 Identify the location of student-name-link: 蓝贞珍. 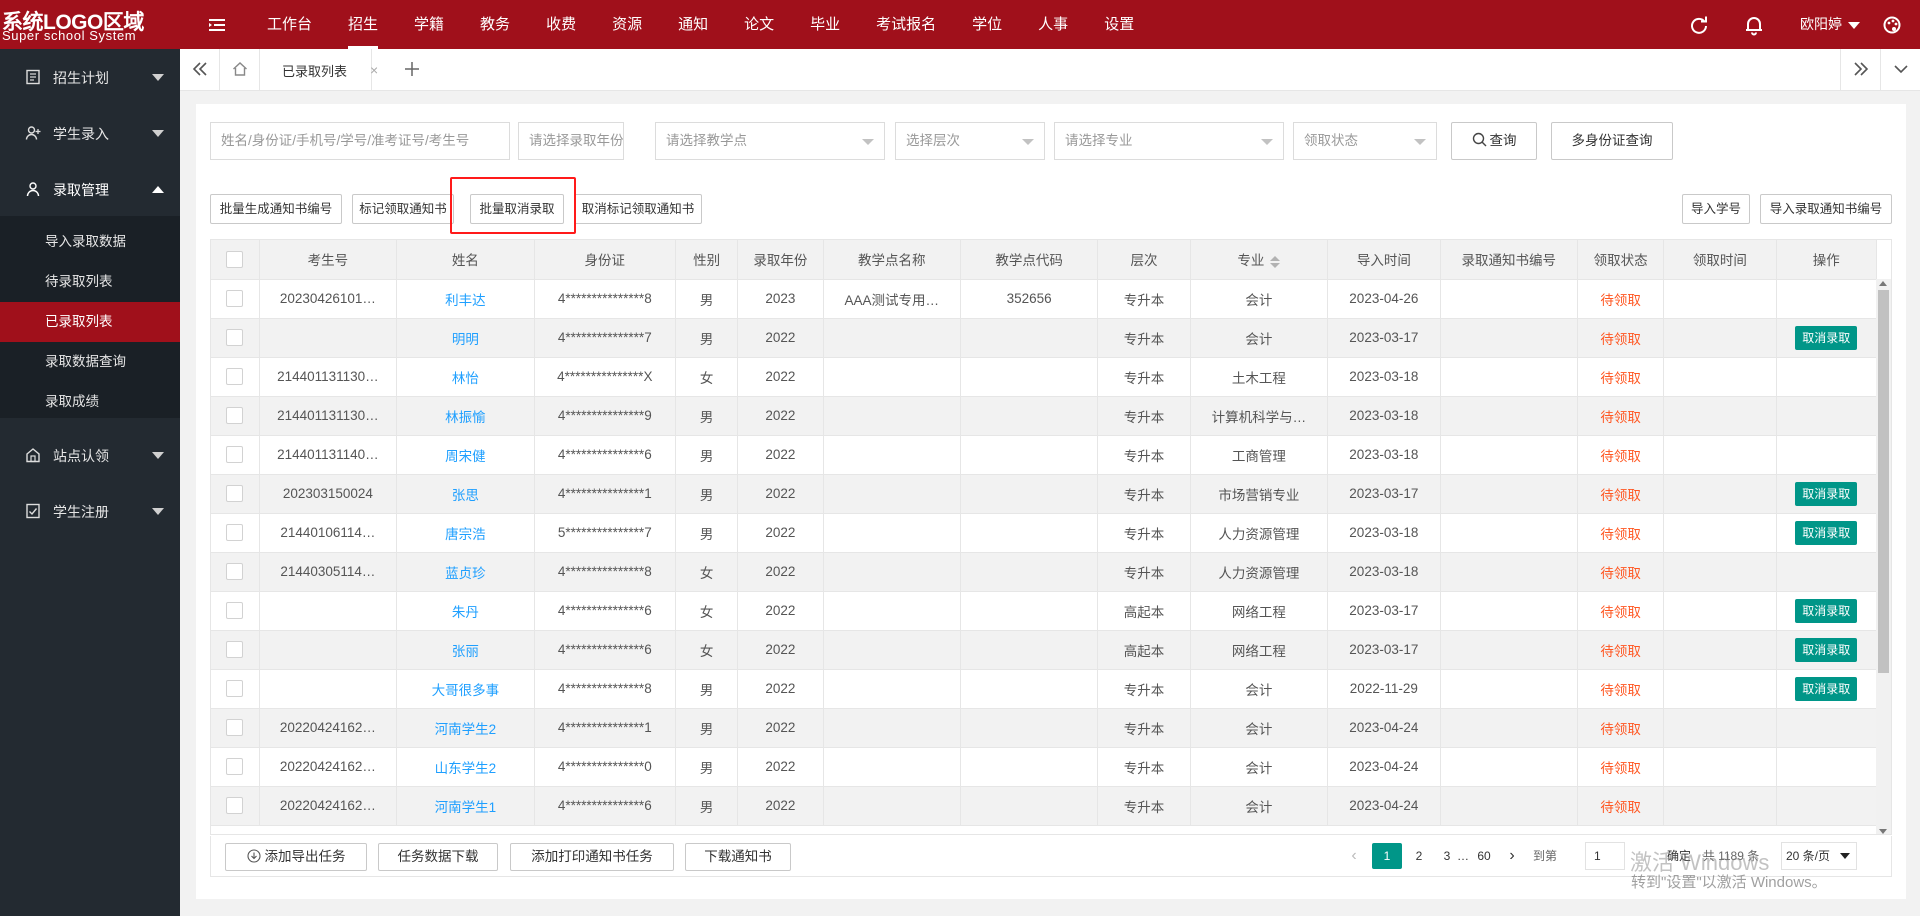
(465, 573).